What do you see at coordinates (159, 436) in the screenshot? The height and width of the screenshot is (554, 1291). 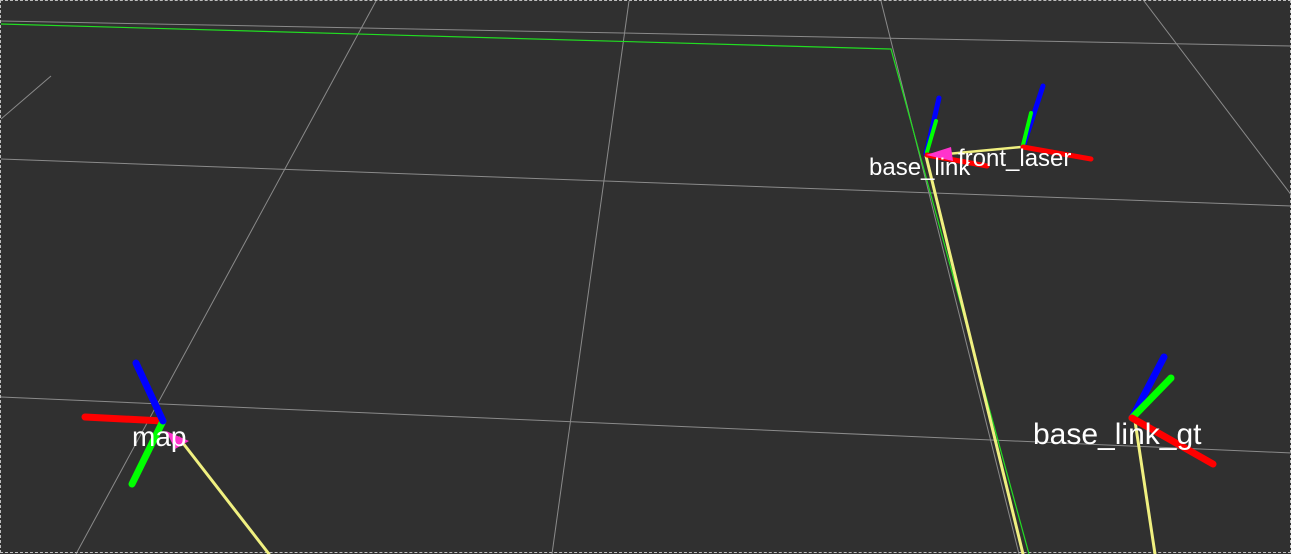 I see `frame-label-map: map` at bounding box center [159, 436].